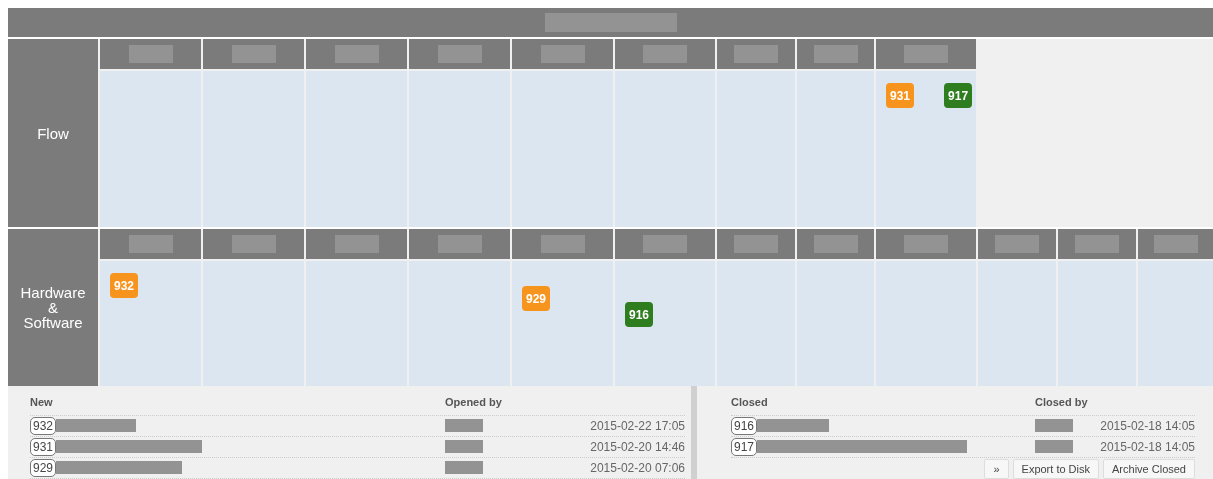 Image resolution: width=1213 pixels, height=479 pixels. I want to click on ticket-number: 931, so click(43, 447).